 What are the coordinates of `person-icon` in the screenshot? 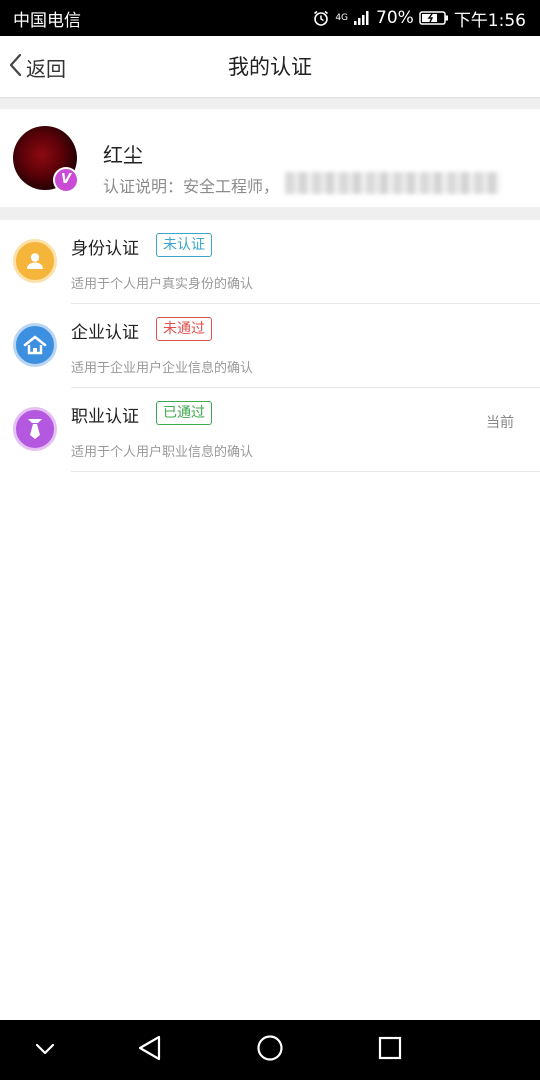 It's located at (35, 261).